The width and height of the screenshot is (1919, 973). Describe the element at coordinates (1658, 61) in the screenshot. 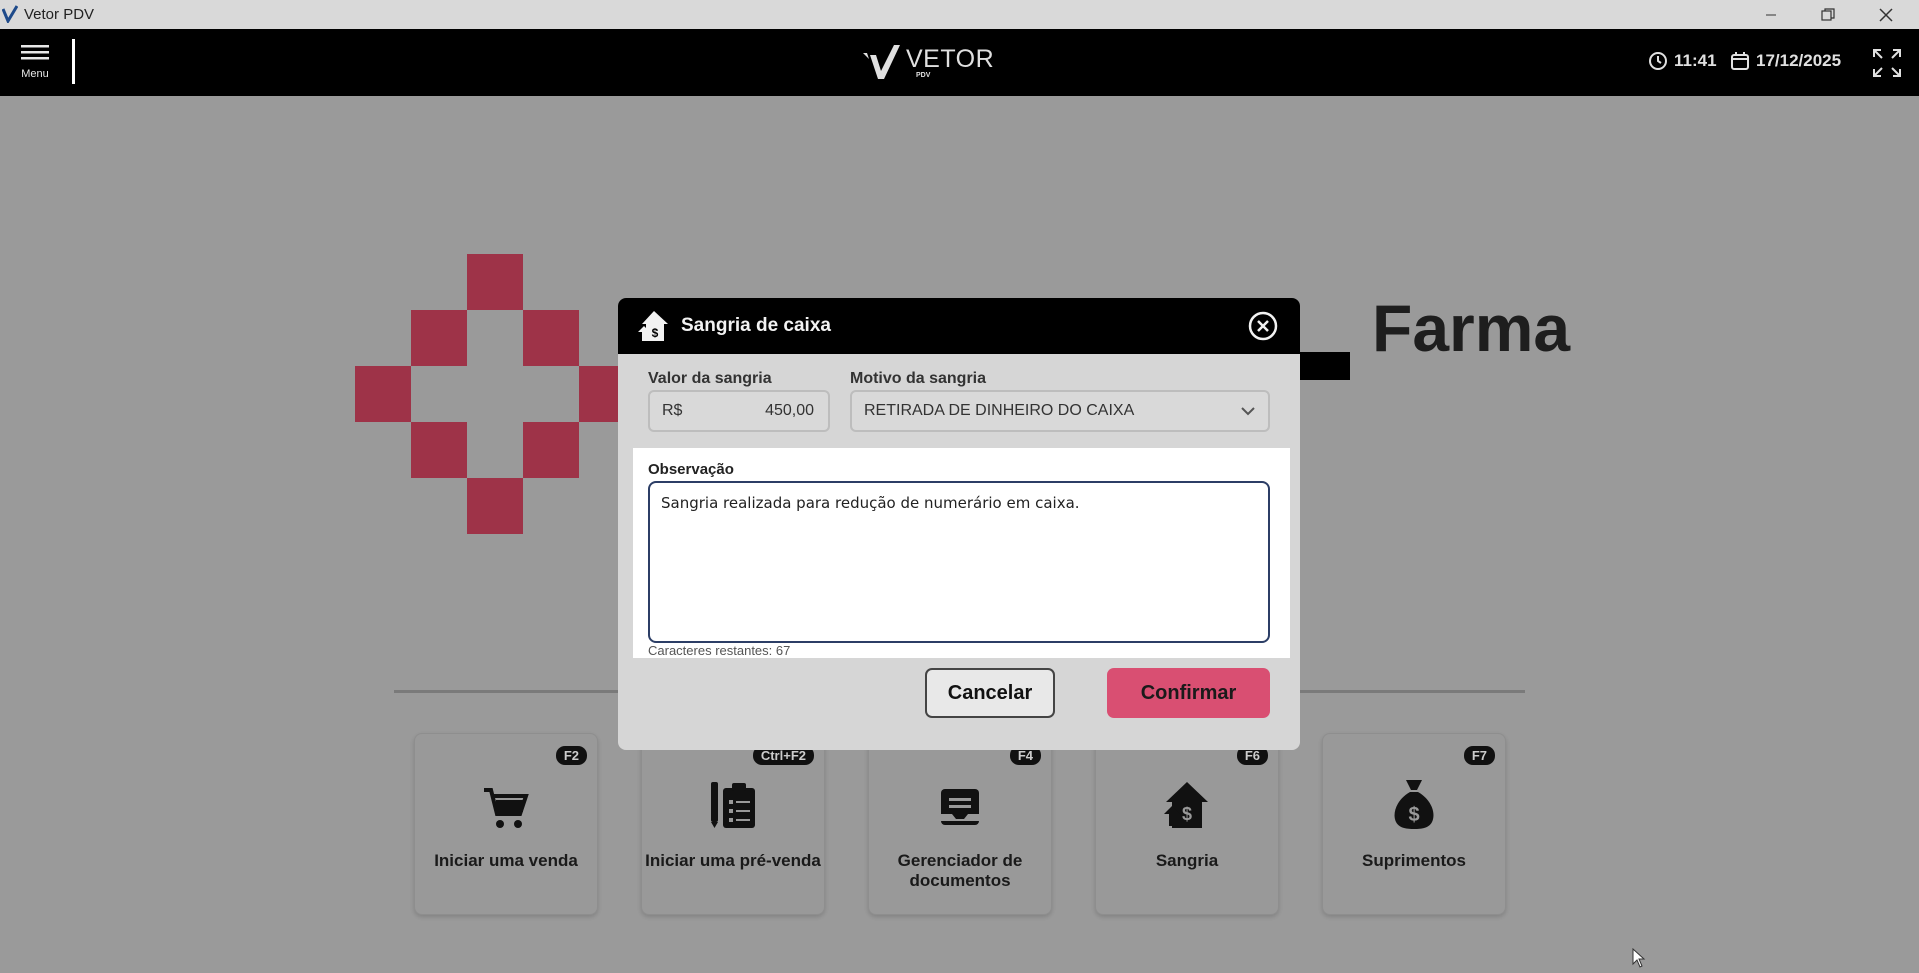

I see `clock-icon` at that location.